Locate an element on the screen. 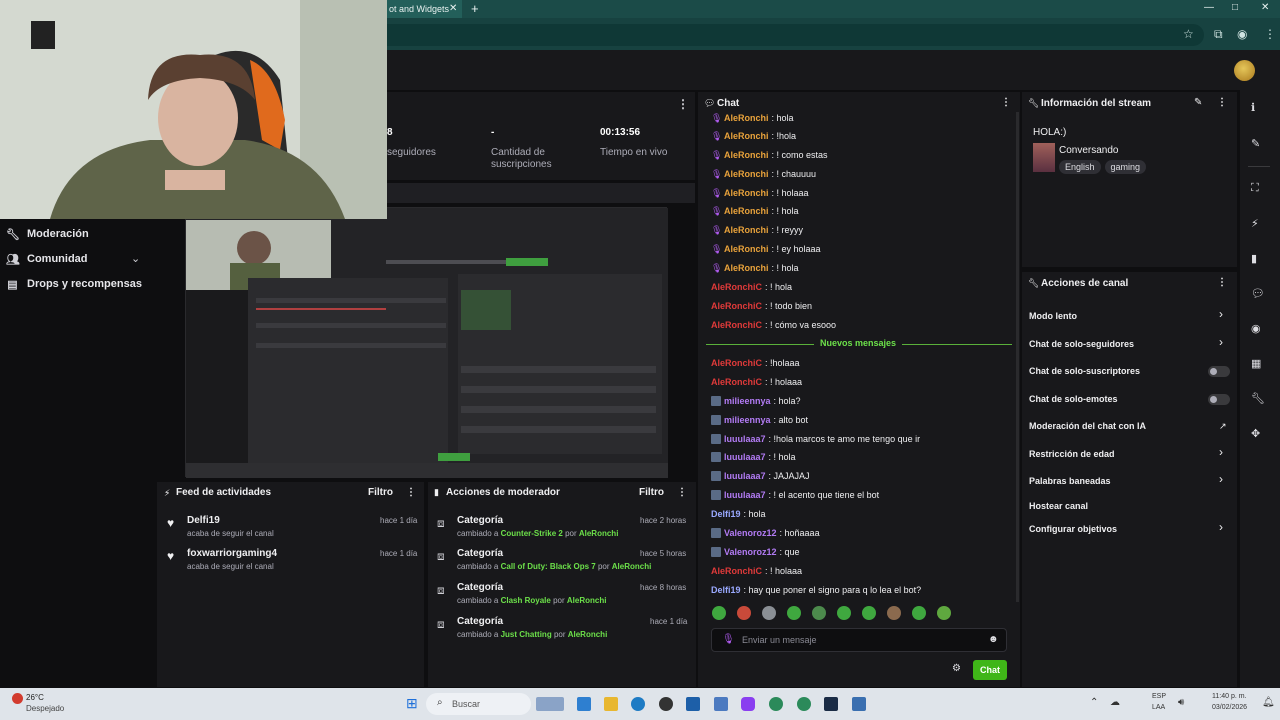 The image size is (1280, 720). chat-message: 🎙︎ AleRonchi: ! chauuuu is located at coordinates (763, 174).